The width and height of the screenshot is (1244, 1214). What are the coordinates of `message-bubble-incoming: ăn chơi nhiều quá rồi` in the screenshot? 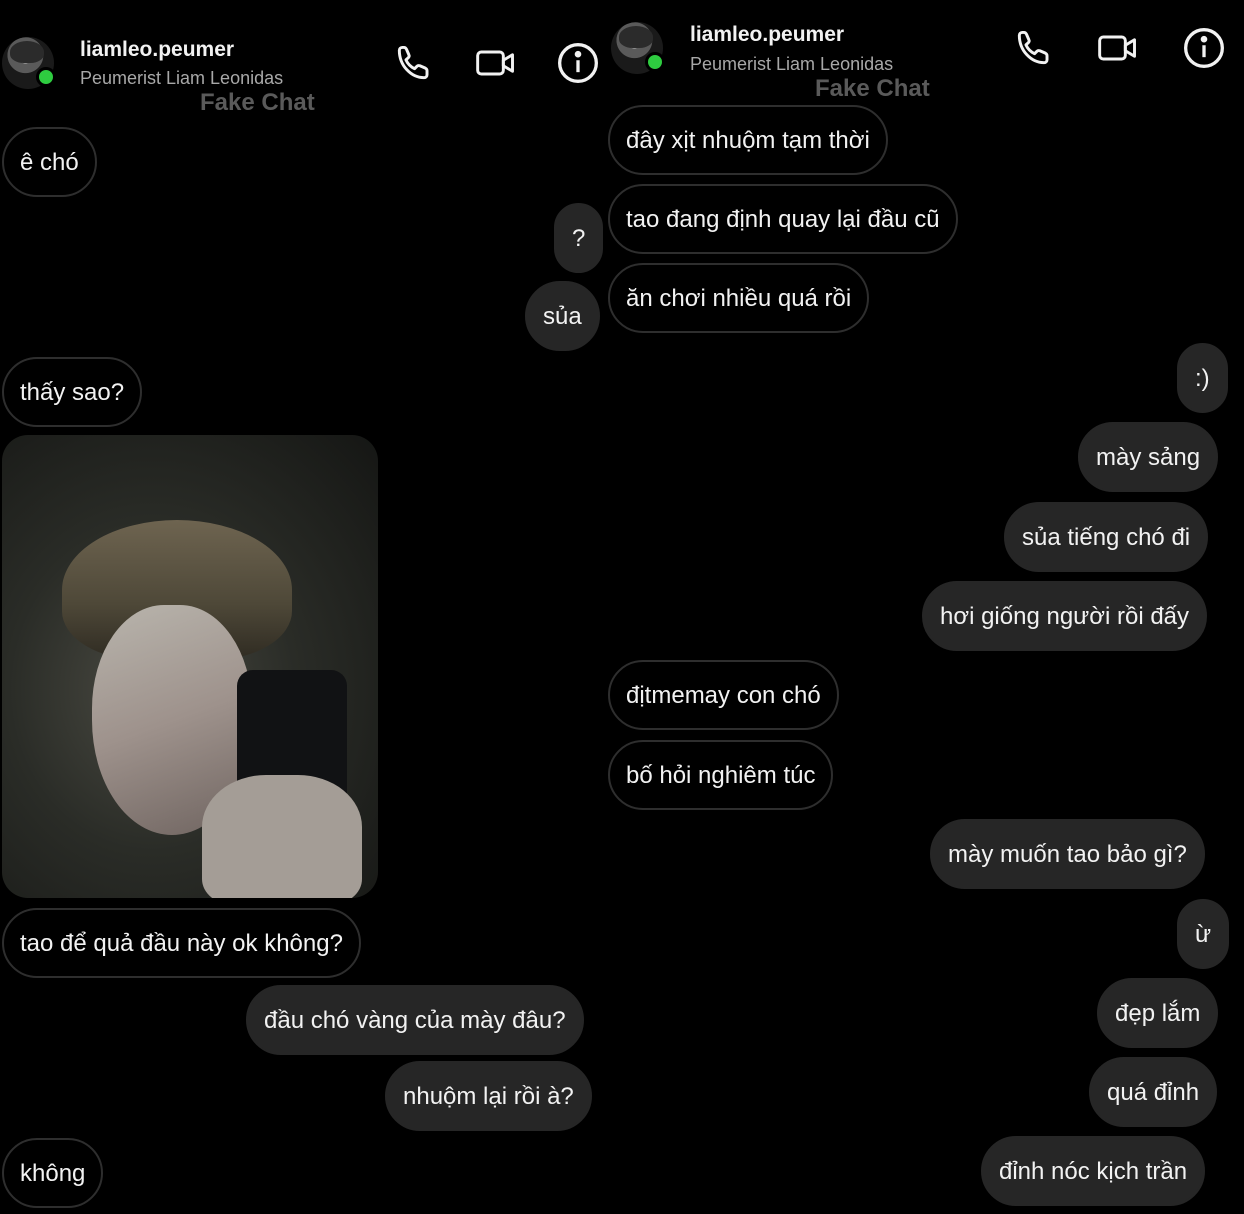 It's located at (739, 298).